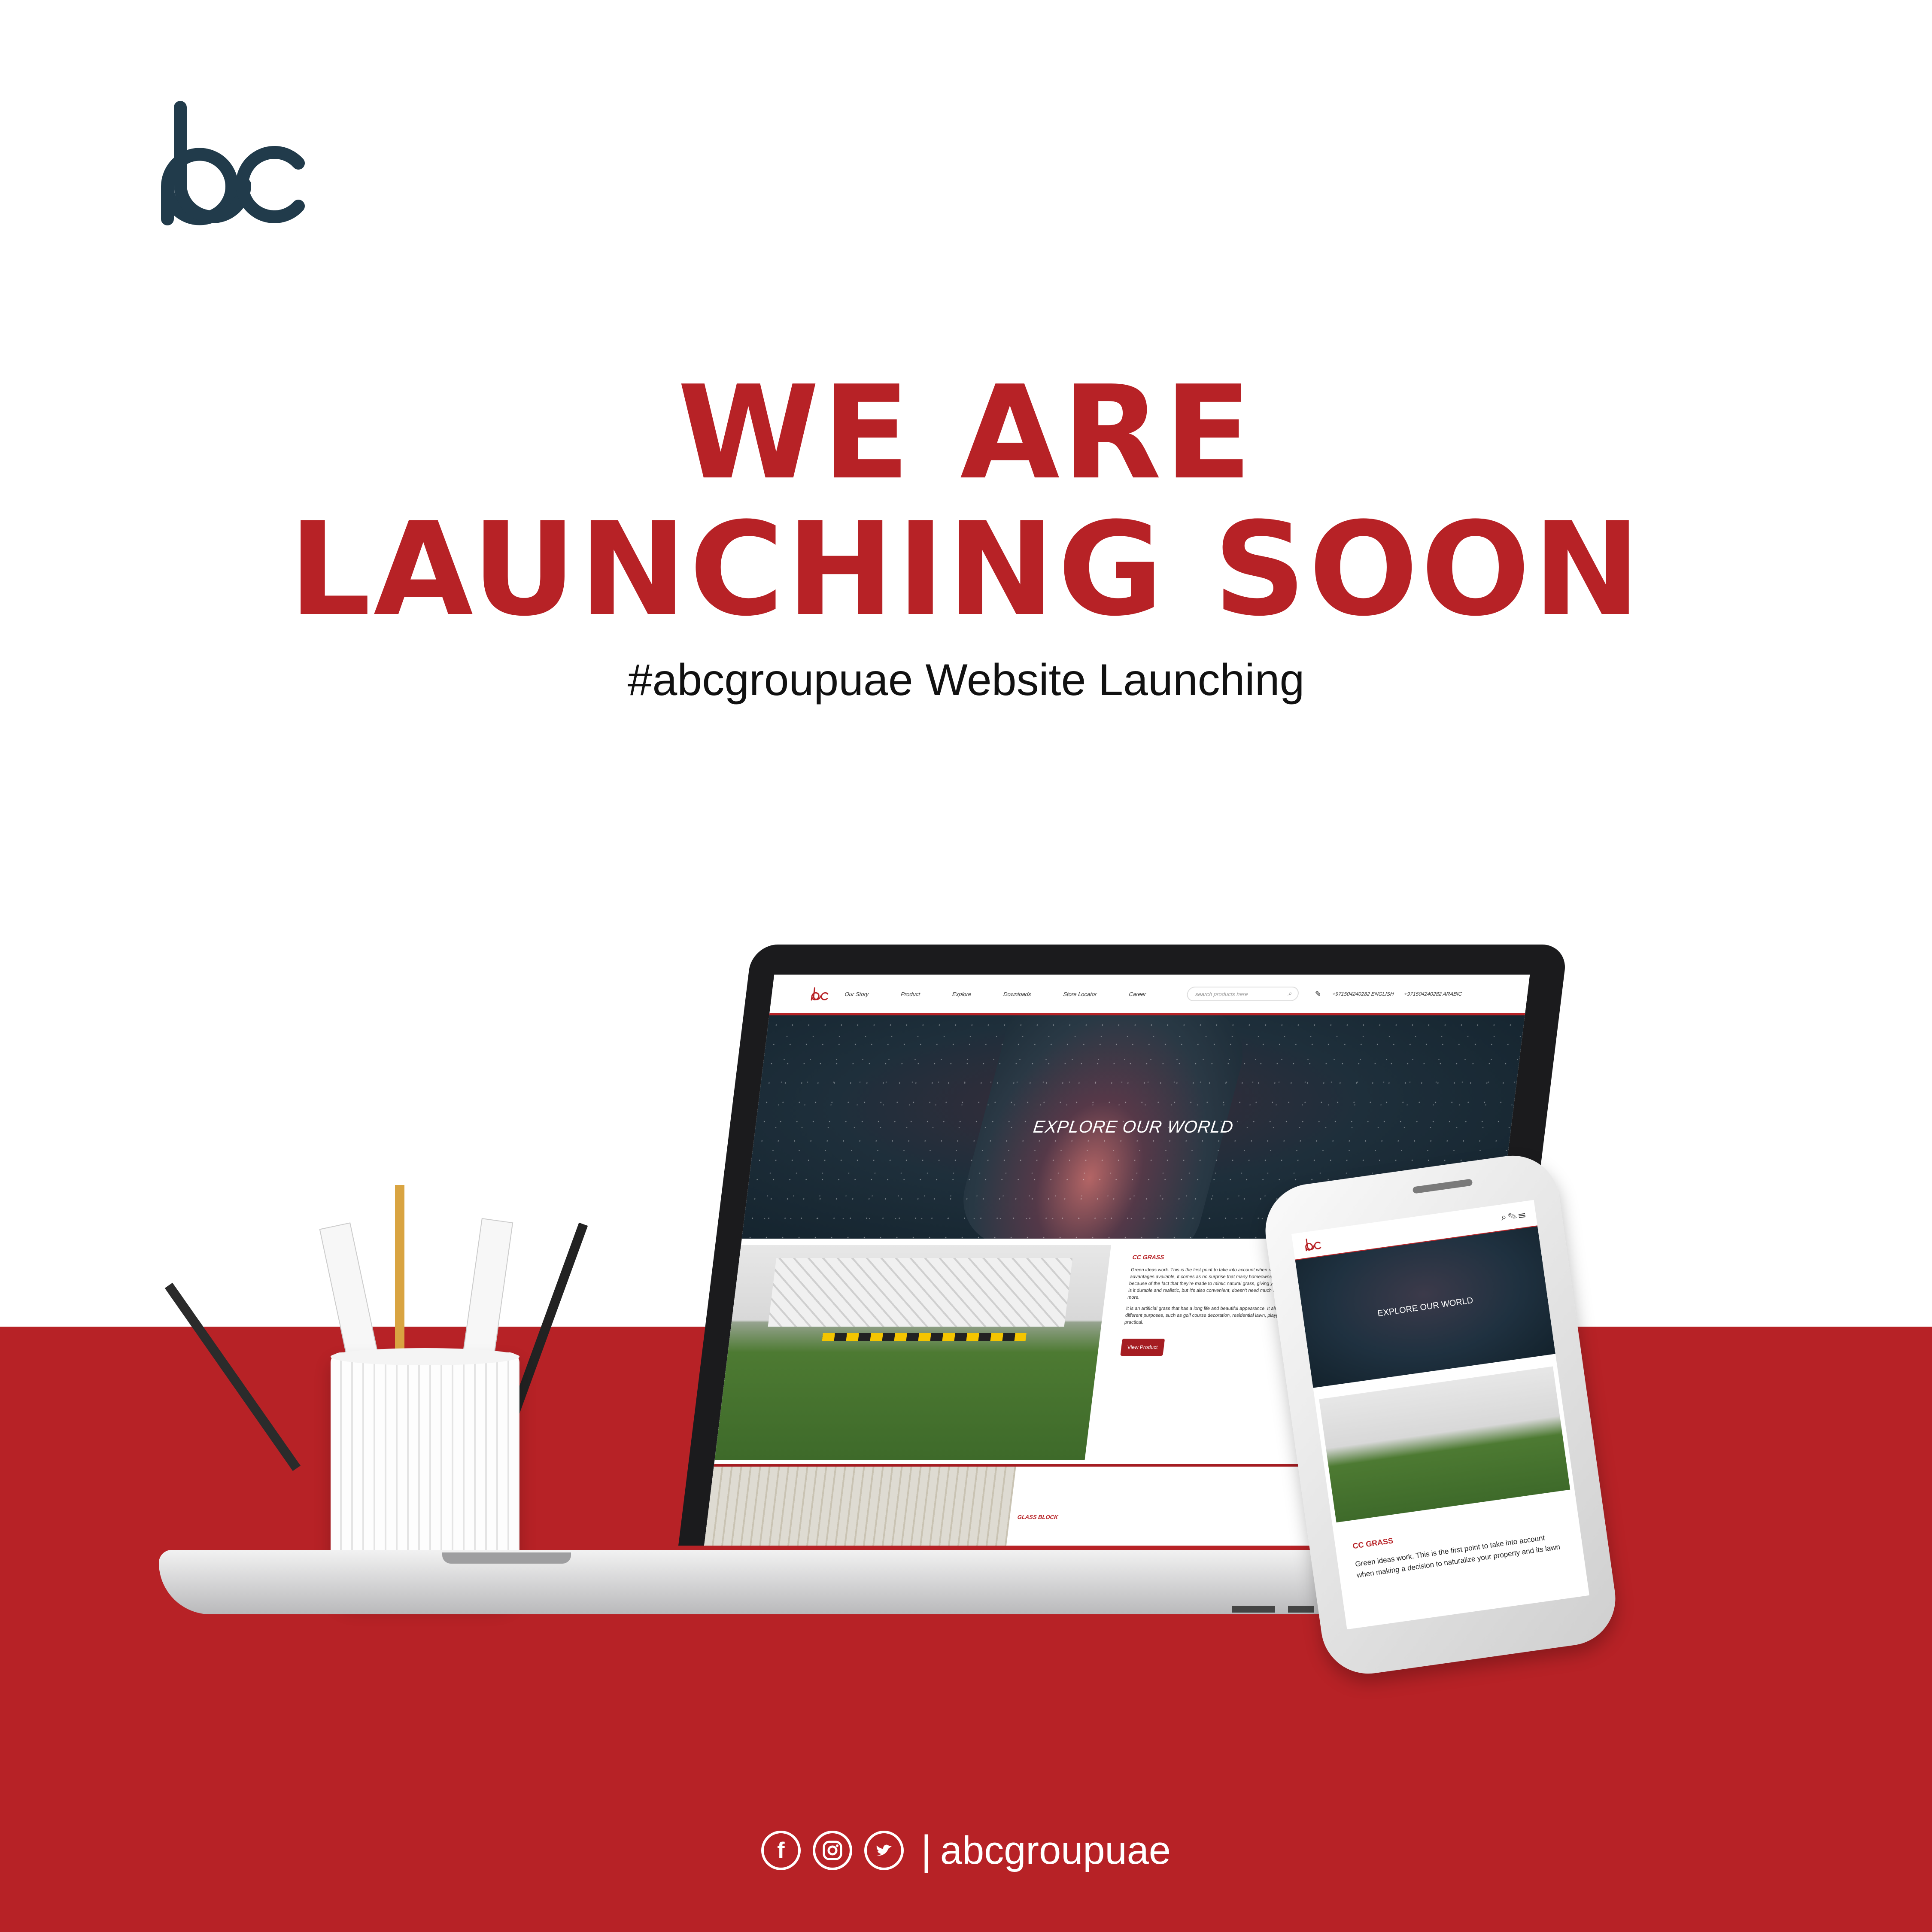 Image resolution: width=1932 pixels, height=1932 pixels. What do you see at coordinates (233, 163) in the screenshot?
I see `abc-logo` at bounding box center [233, 163].